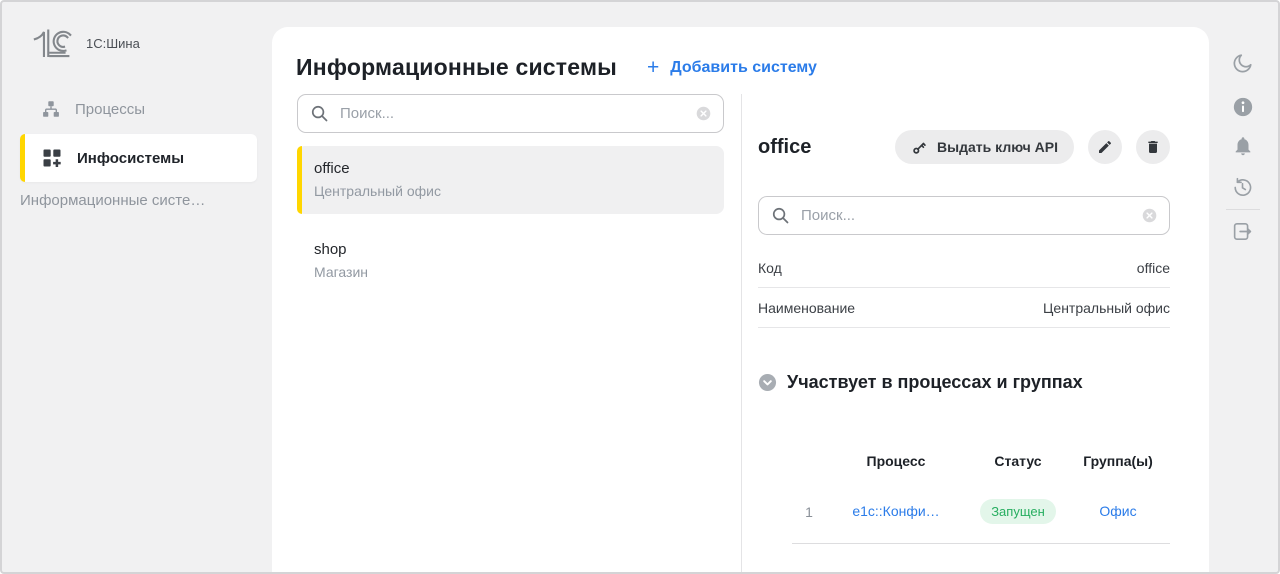 This screenshot has height=574, width=1280. What do you see at coordinates (653, 67) in the screenshot?
I see `plus-icon: +` at bounding box center [653, 67].